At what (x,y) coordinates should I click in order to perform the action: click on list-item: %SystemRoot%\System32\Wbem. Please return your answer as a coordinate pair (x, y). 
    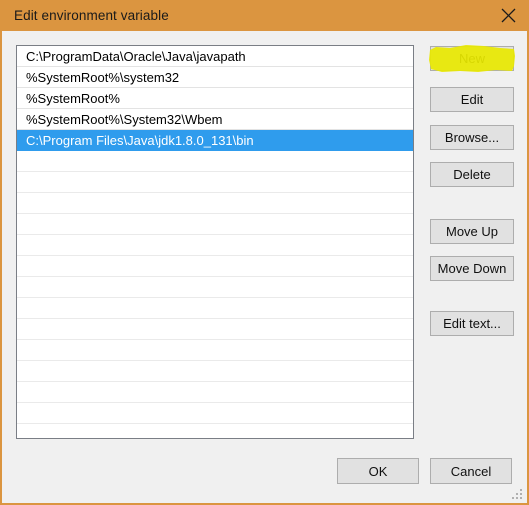
    Looking at the image, I should click on (215, 119).